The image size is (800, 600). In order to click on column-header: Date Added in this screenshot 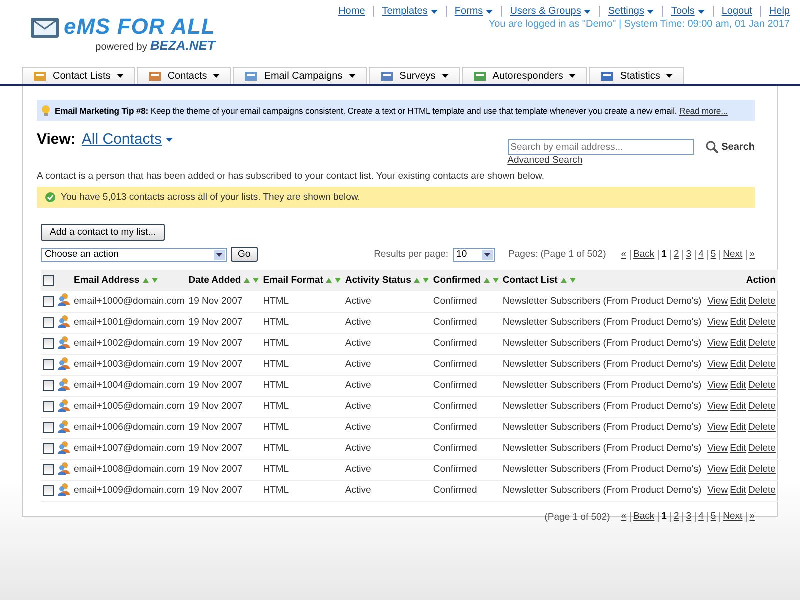, I will do `click(215, 280)`.